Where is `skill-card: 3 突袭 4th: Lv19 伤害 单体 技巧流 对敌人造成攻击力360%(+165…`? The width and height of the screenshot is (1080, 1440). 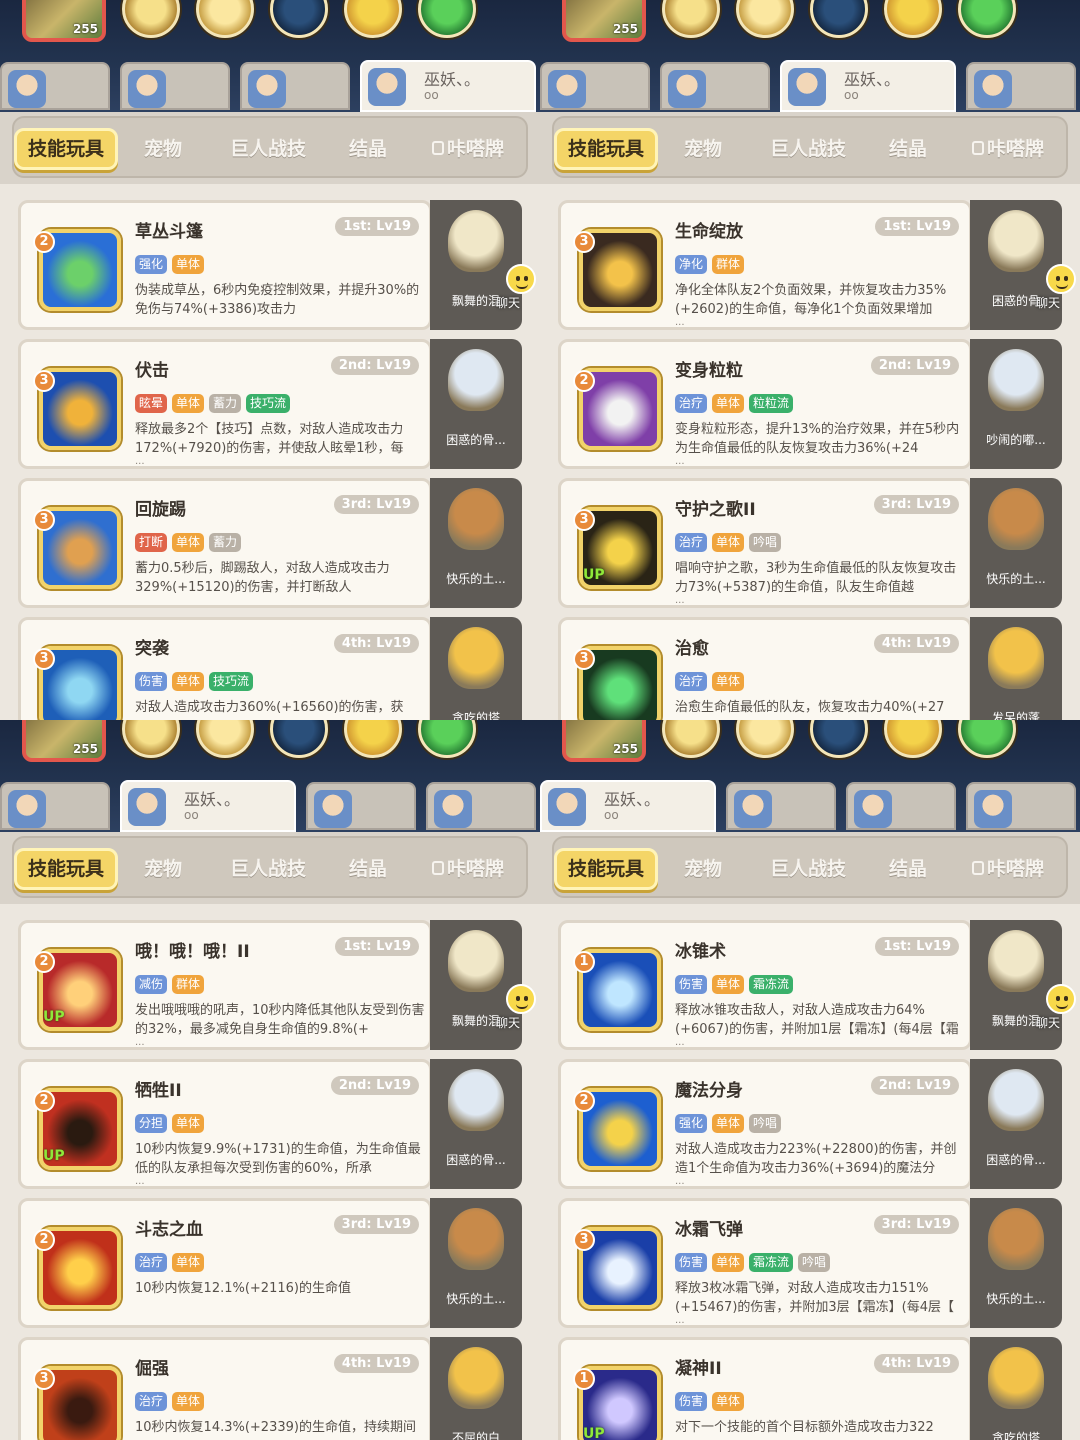 skill-card: 3 突袭 4th: Lv19 伤害 单体 技巧流 对敌人造成攻击力360%(+165… is located at coordinates (270, 668).